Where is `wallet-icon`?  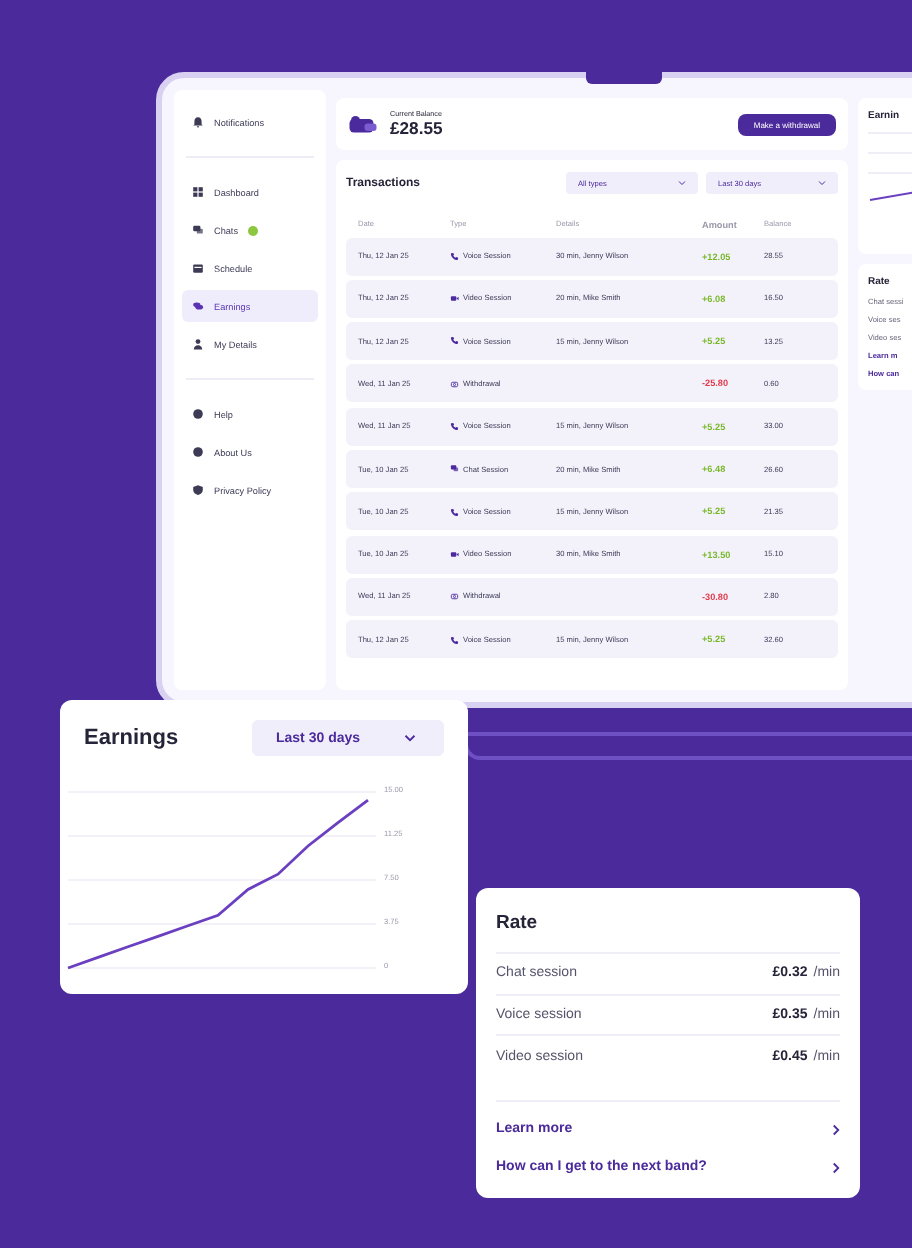
wallet-icon is located at coordinates (363, 124).